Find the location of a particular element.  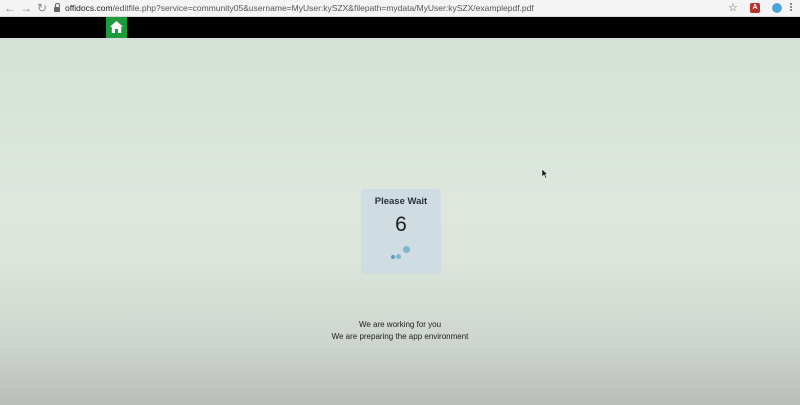

browser-menu-icon is located at coordinates (791, 8).